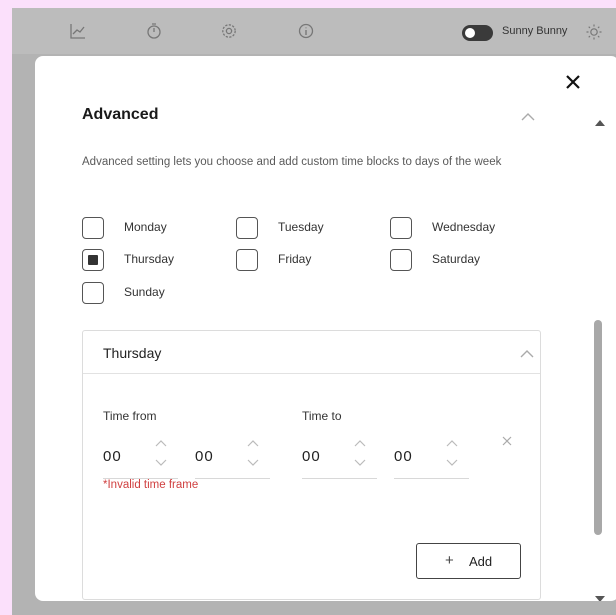 Image resolution: width=616 pixels, height=615 pixels. I want to click on from-hours-field: 00, so click(140, 457).